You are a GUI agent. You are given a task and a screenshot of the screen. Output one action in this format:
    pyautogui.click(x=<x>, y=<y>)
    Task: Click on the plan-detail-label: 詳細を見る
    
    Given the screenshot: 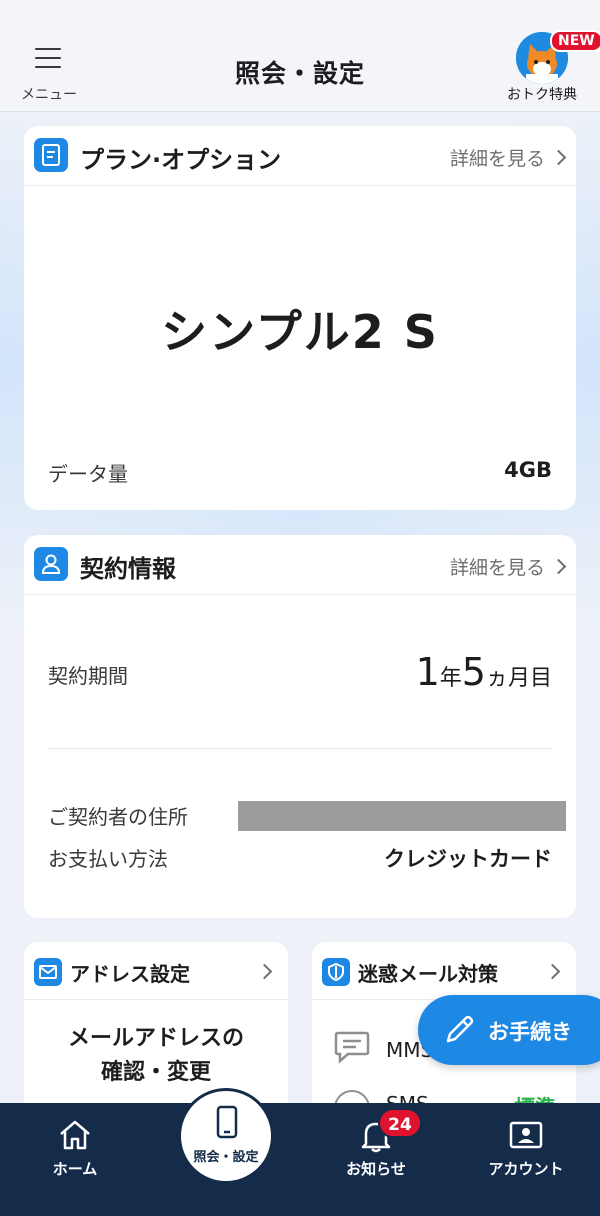 What is the action you would take?
    pyautogui.click(x=497, y=159)
    